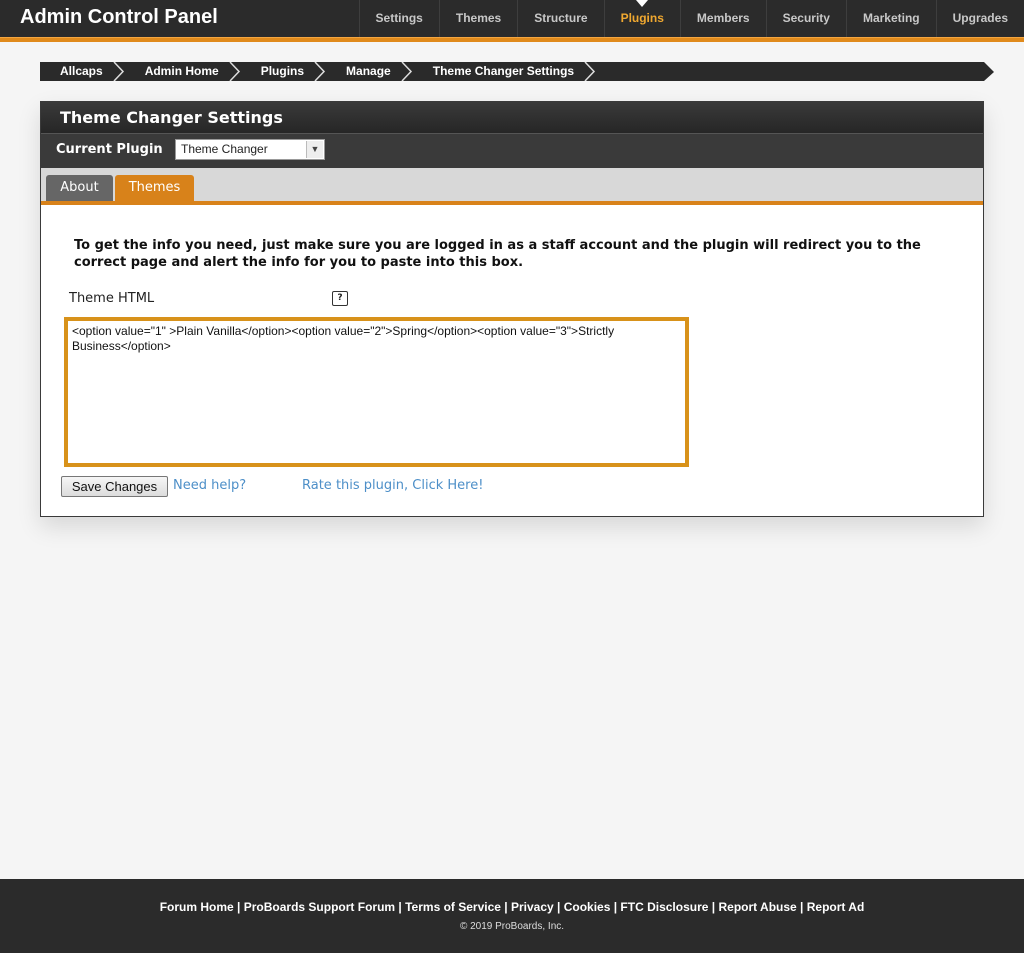  What do you see at coordinates (453, 907) in the screenshot?
I see `footer-link-terms: Terms of Service` at bounding box center [453, 907].